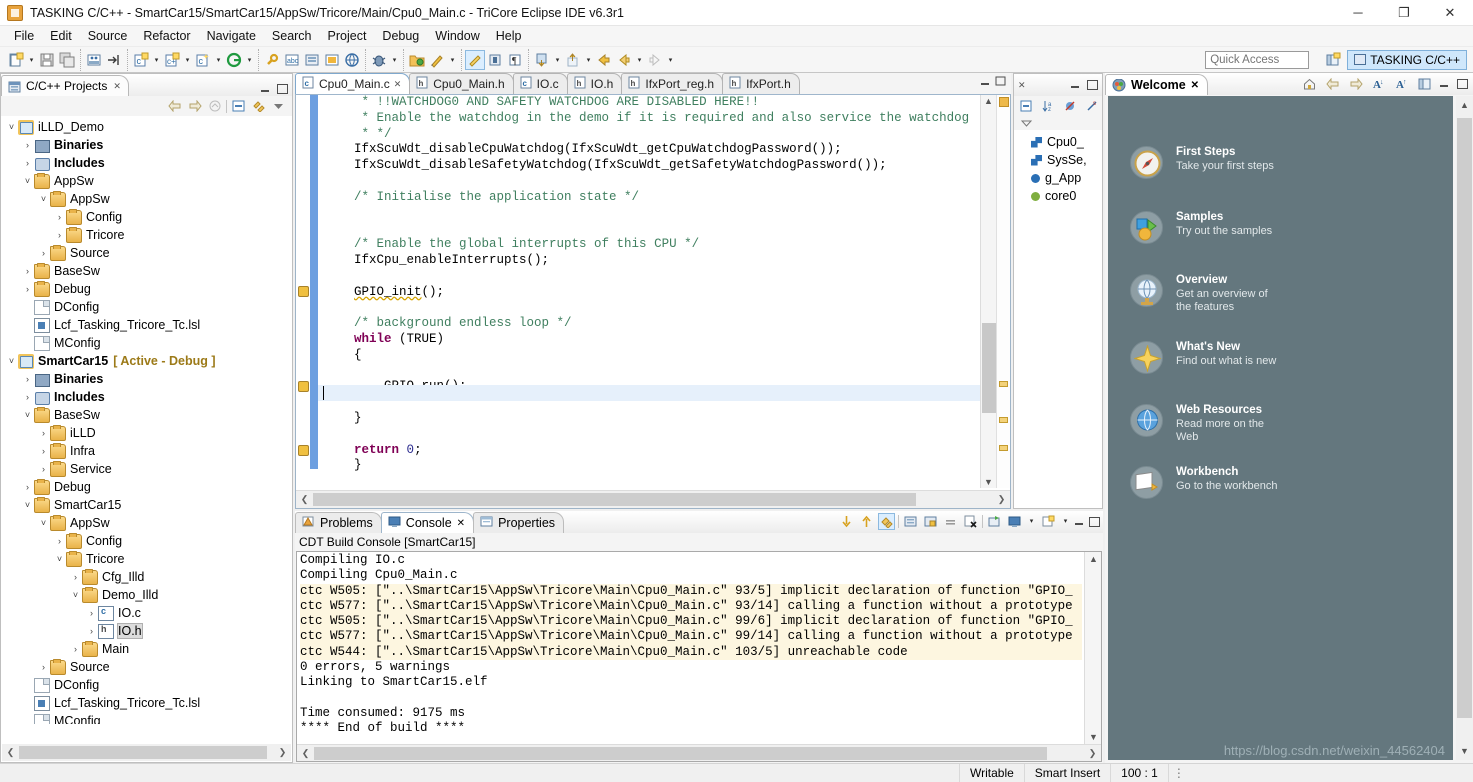  I want to click on console-tab-console: Console ✕, so click(427, 522).